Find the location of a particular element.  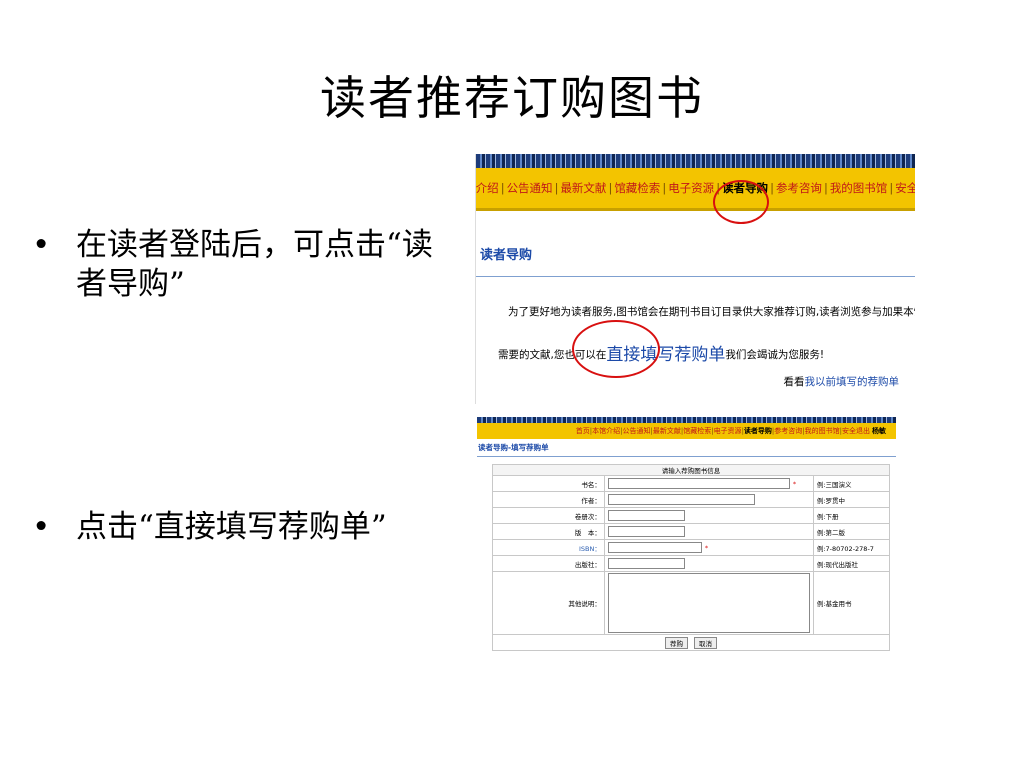

nav-item-home: 首页 is located at coordinates (583, 431).